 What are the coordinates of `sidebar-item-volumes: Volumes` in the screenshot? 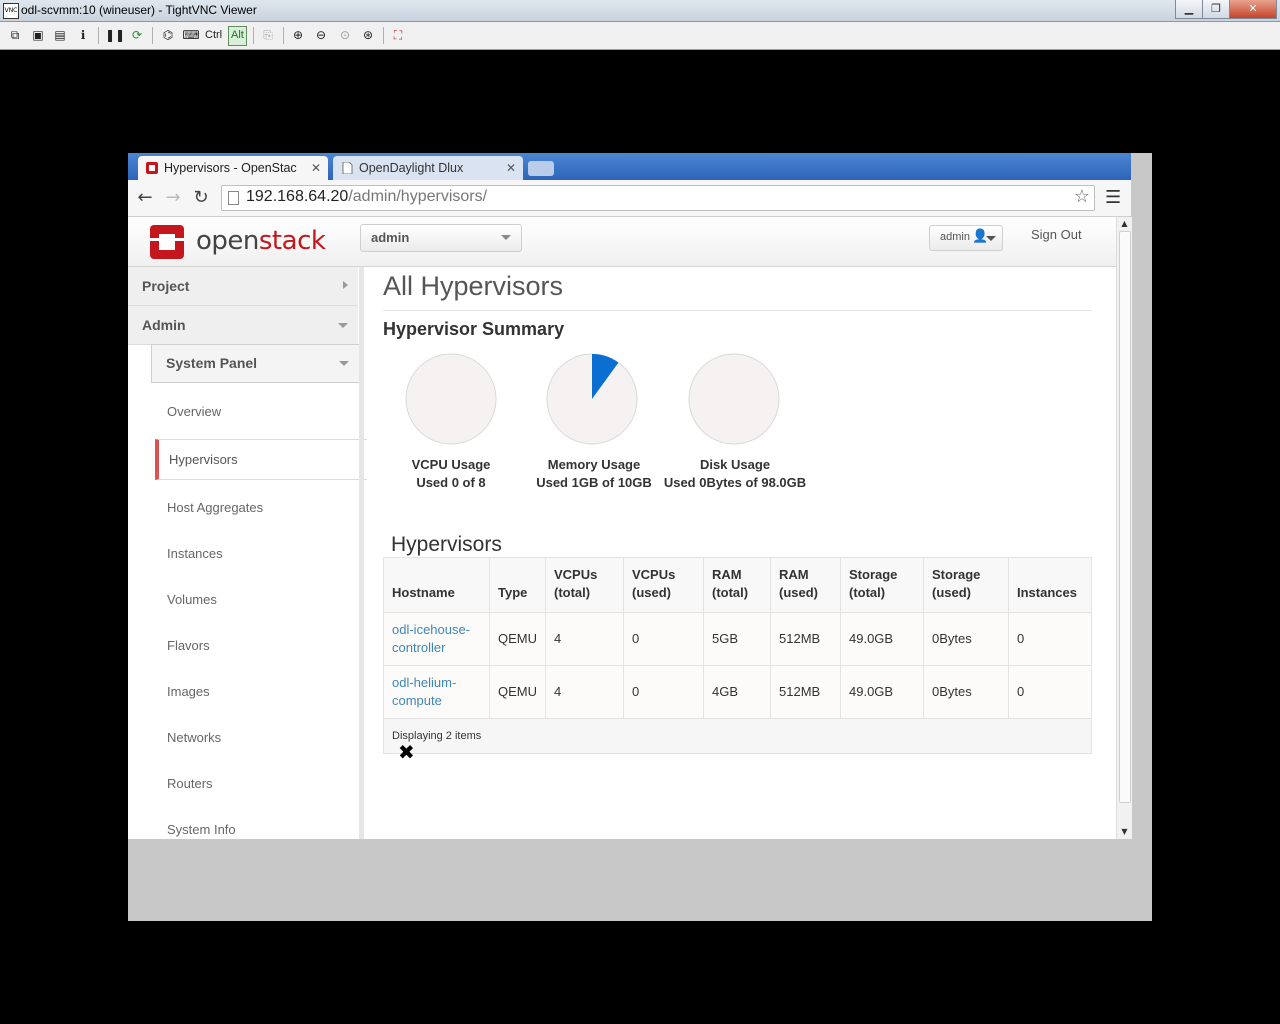 It's located at (192, 599).